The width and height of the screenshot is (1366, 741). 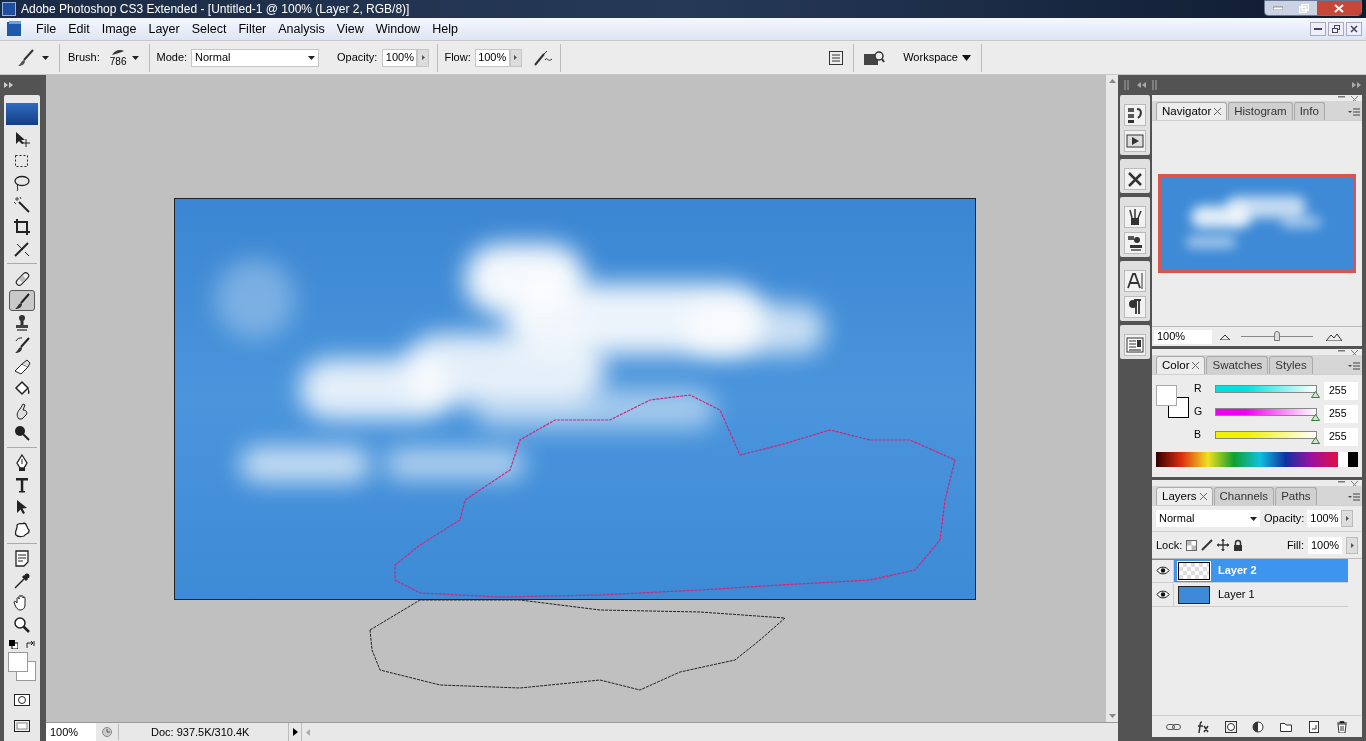 I want to click on link-icon, so click(x=1173, y=726).